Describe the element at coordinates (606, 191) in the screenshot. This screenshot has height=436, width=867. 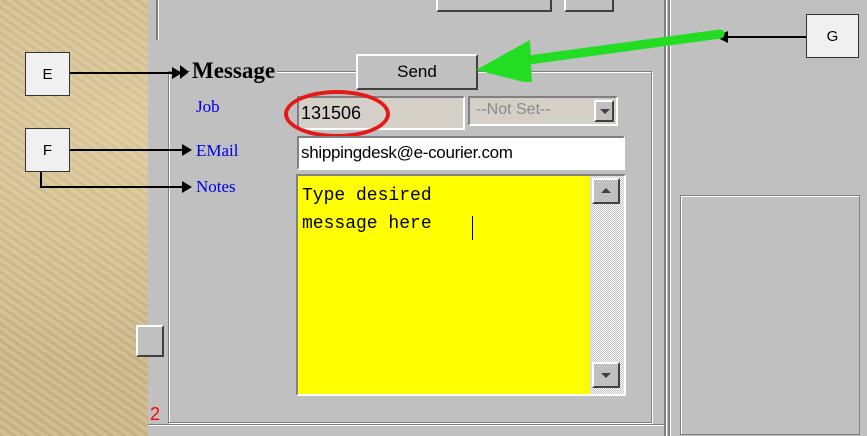
I see `scroll-up-arrow-icon` at that location.